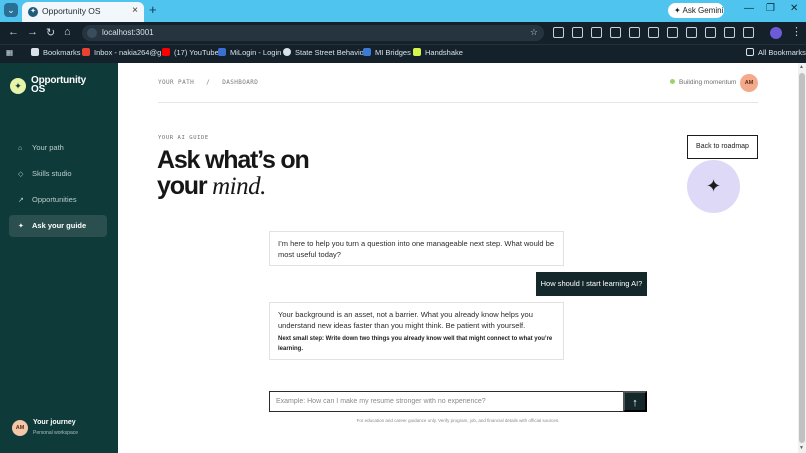 This screenshot has width=806, height=453. I want to click on youtube-icon, so click(166, 52).